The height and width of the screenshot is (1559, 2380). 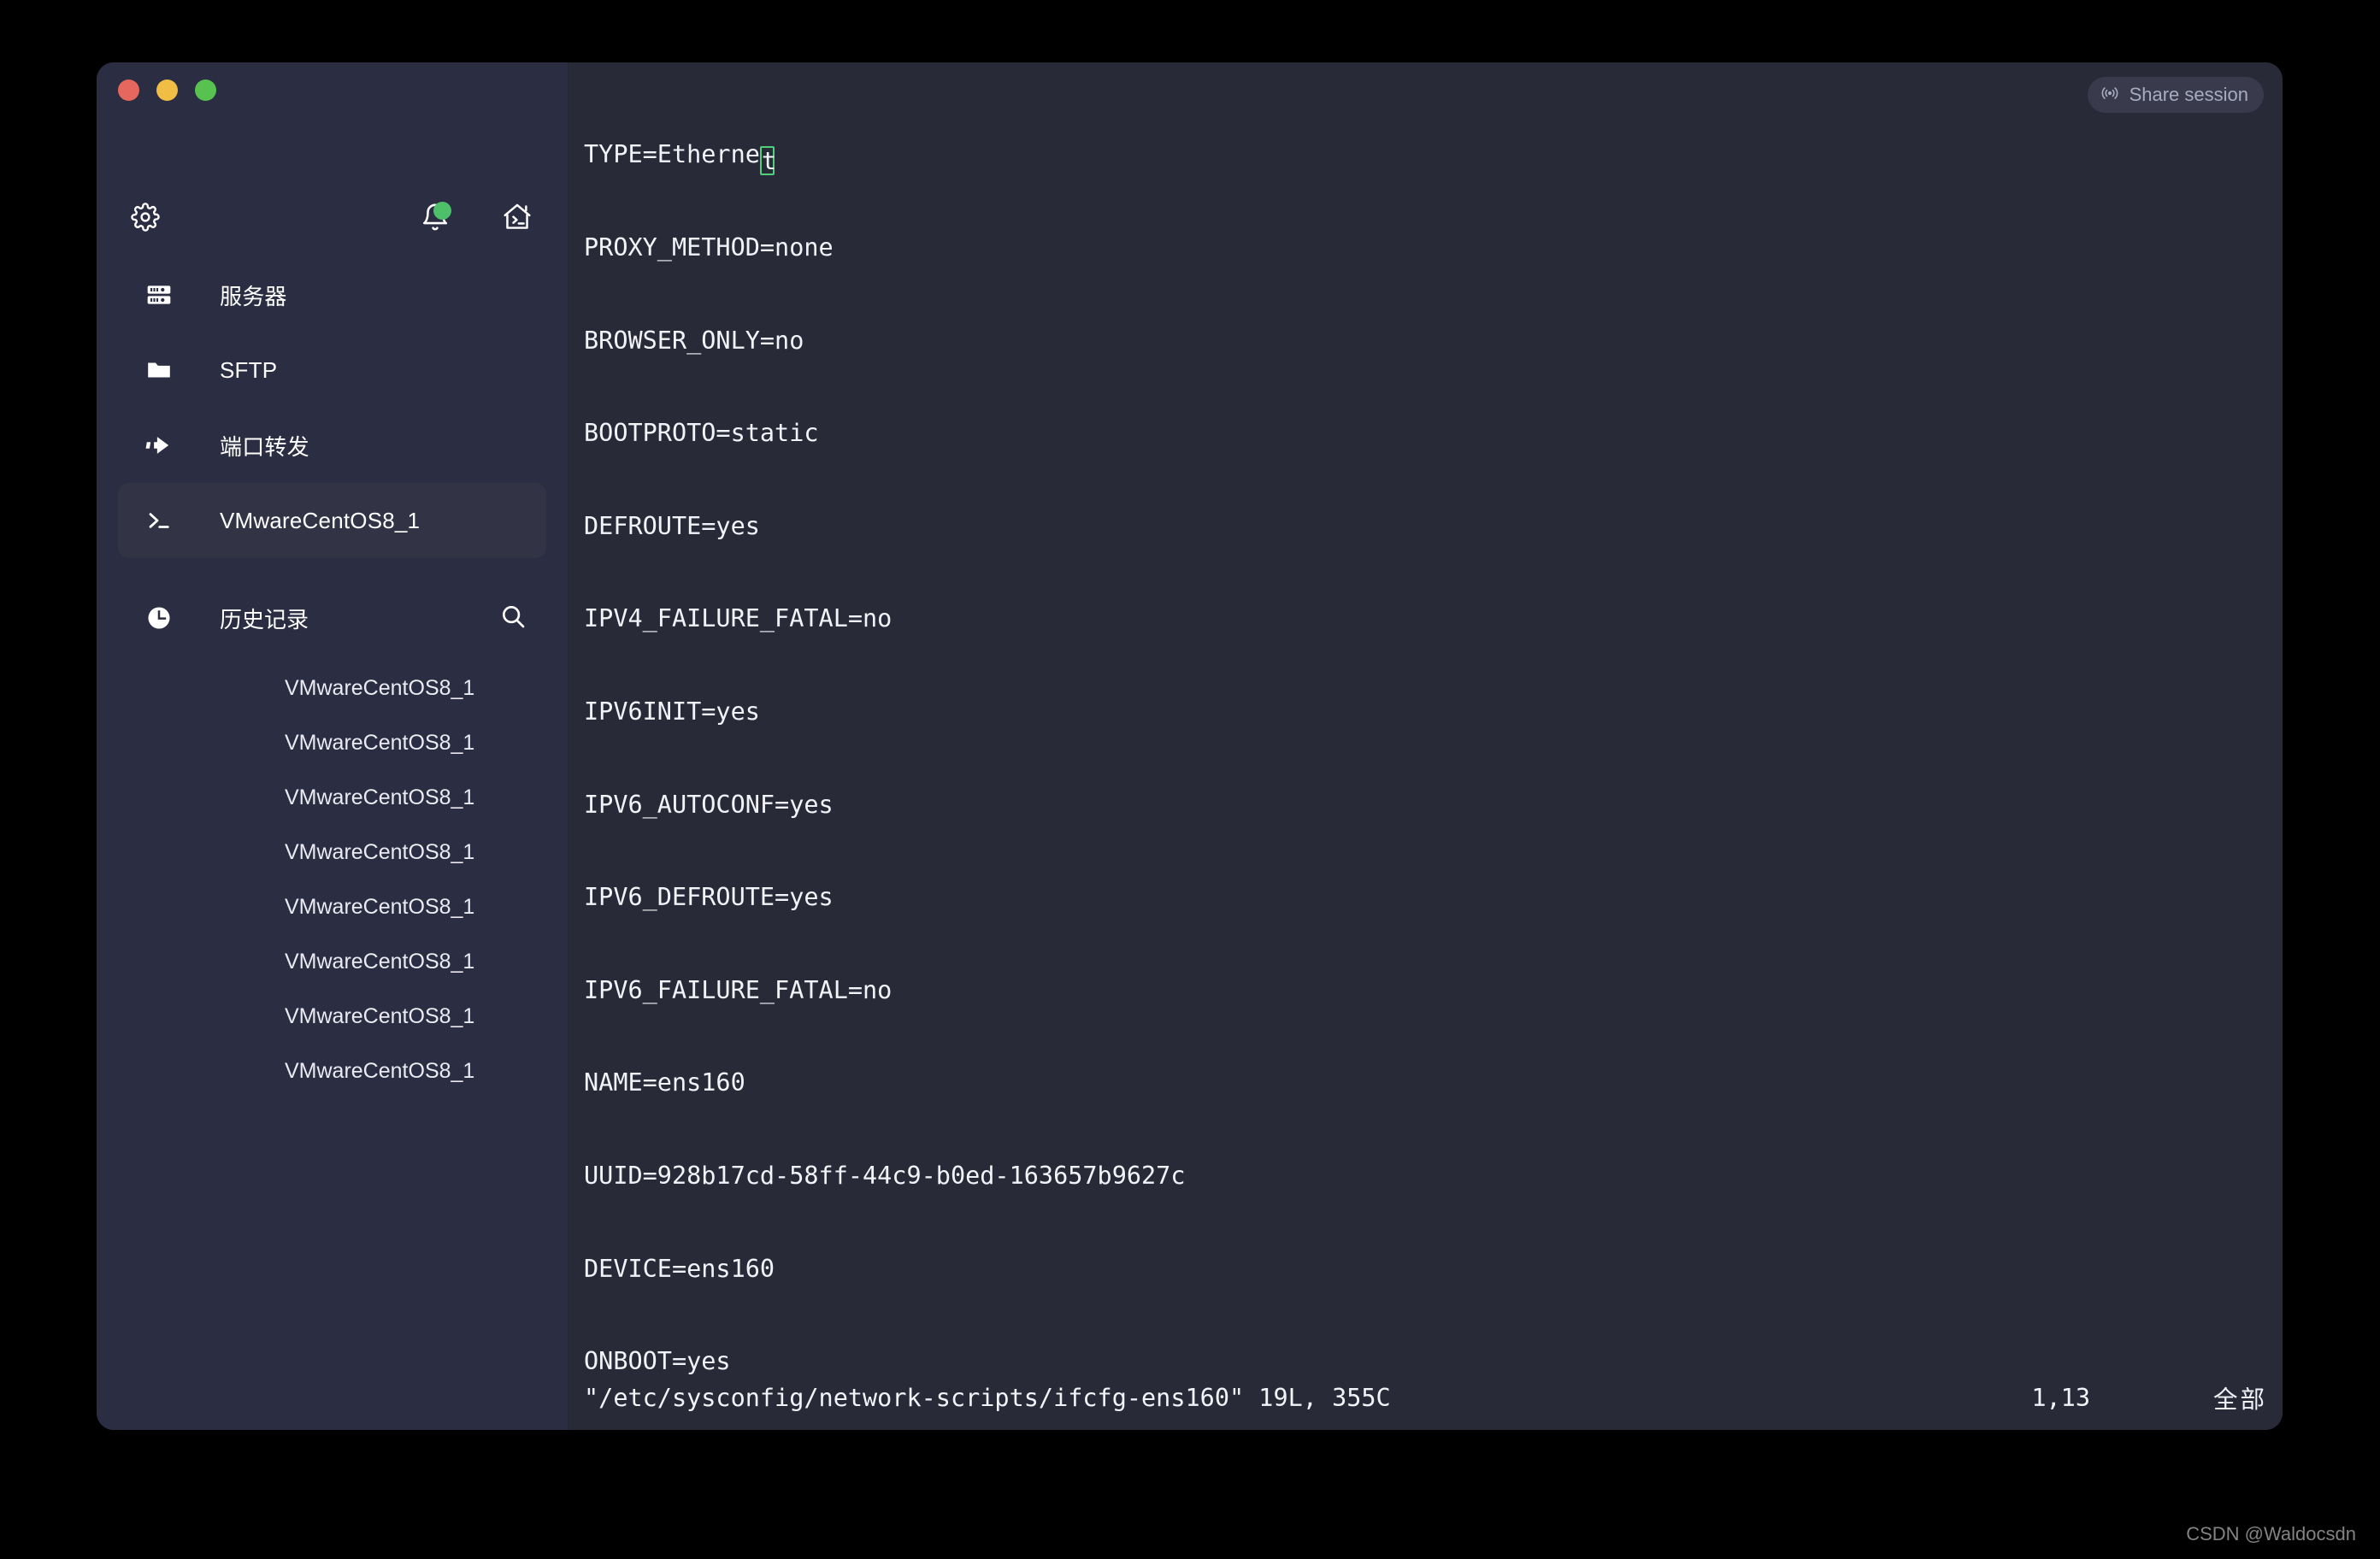 I want to click on minimize-window-button, so click(x=167, y=90).